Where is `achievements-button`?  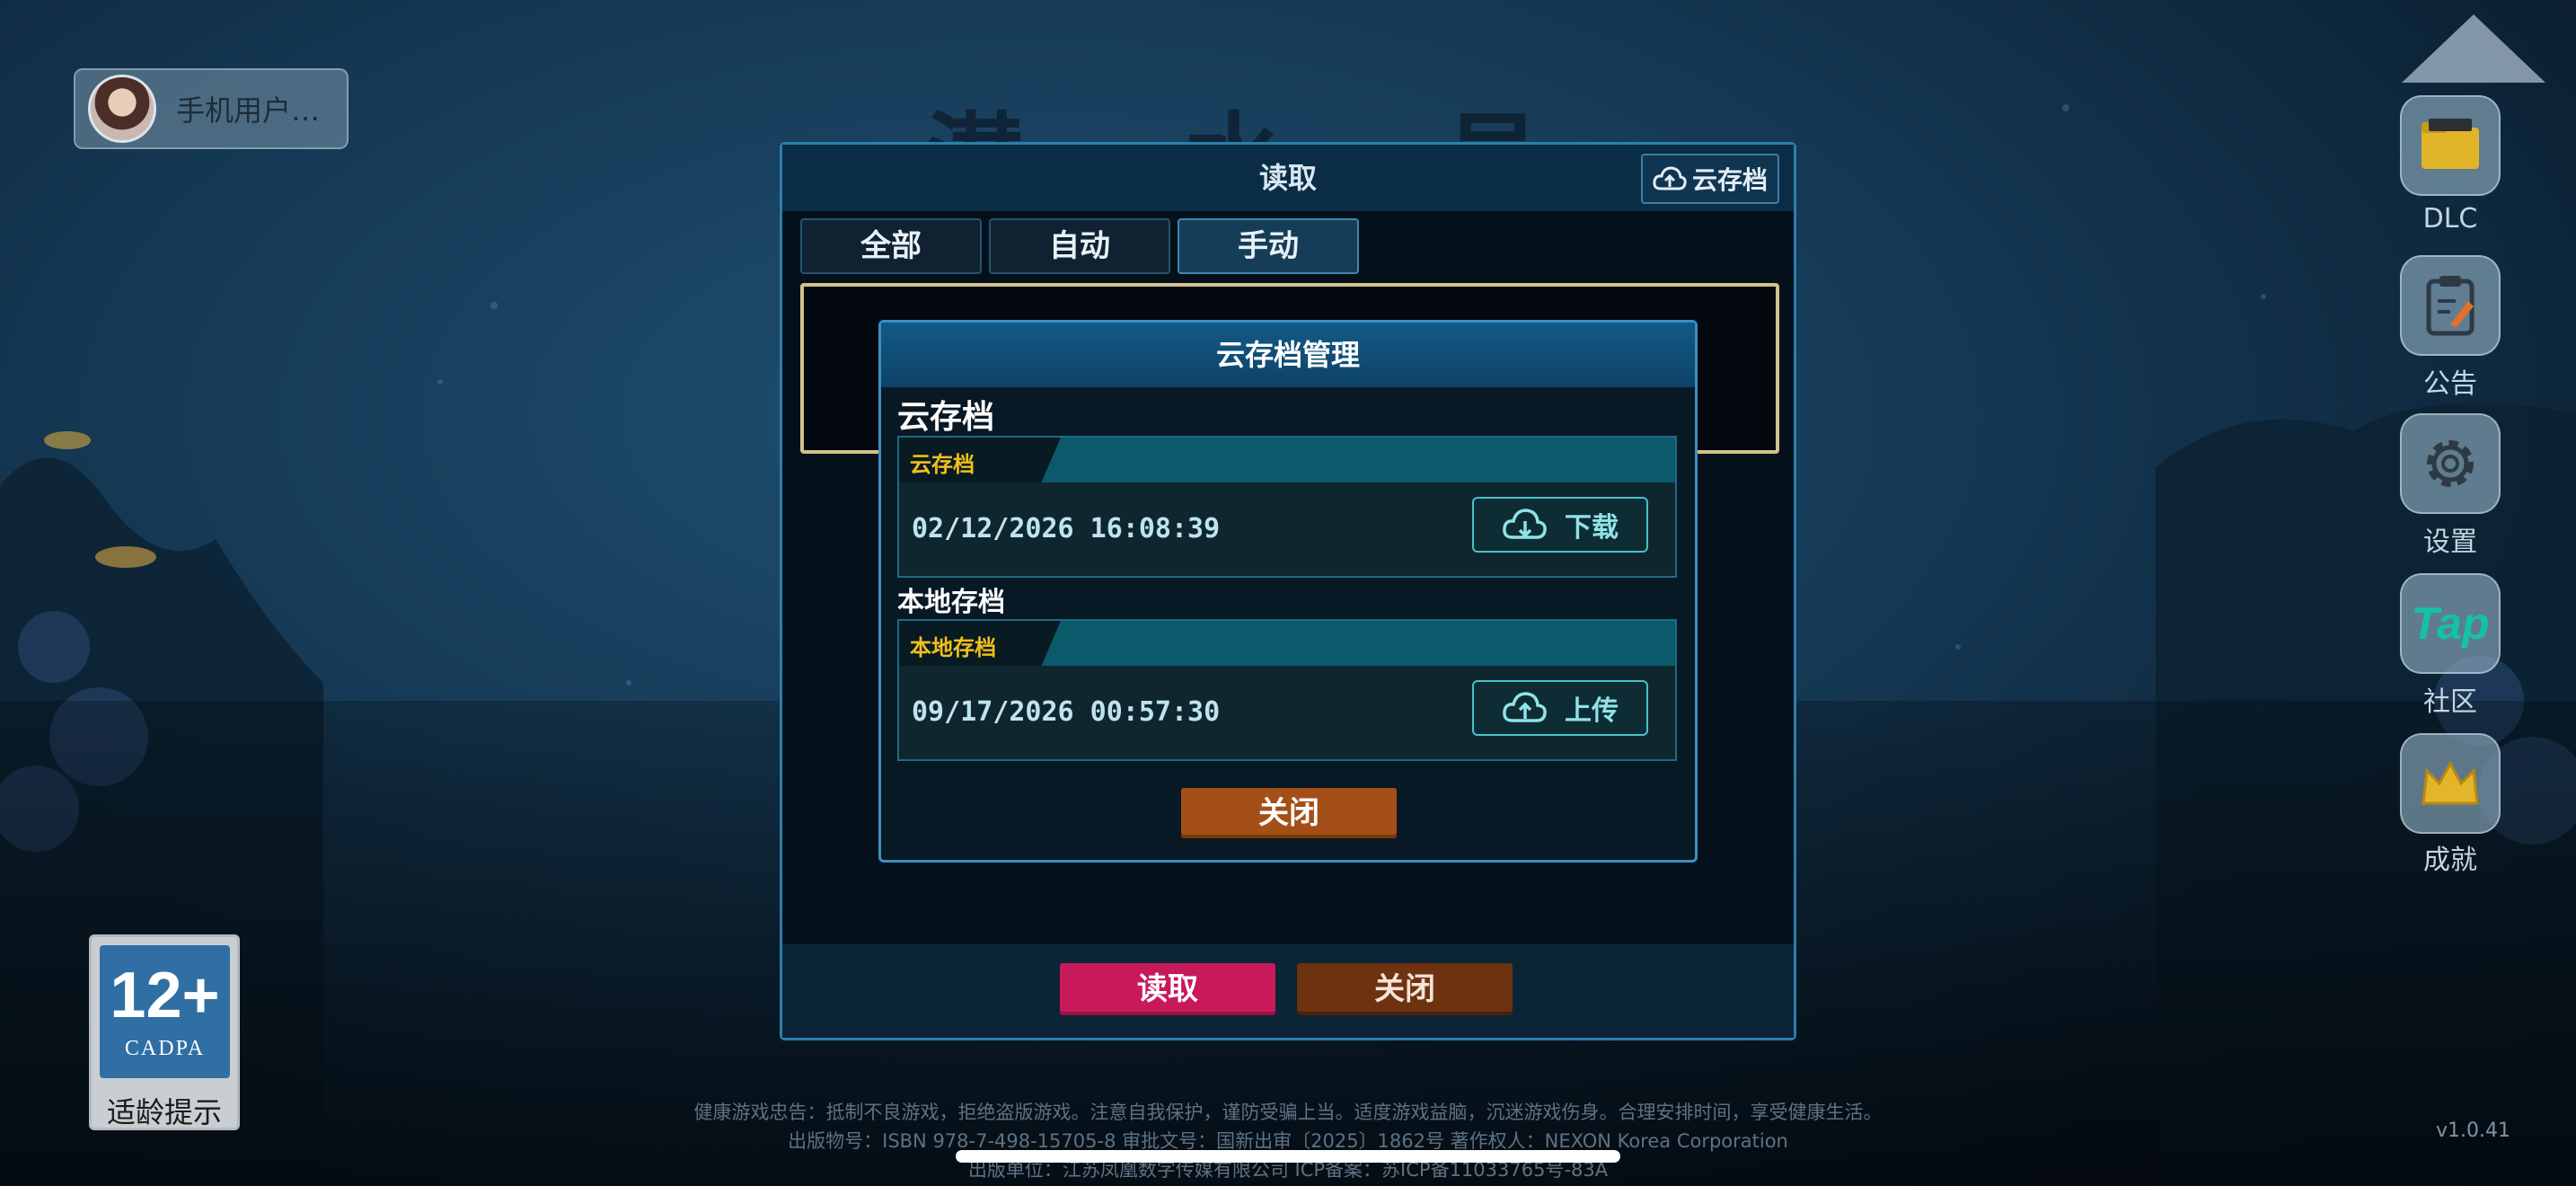 achievements-button is located at coordinates (2450, 783).